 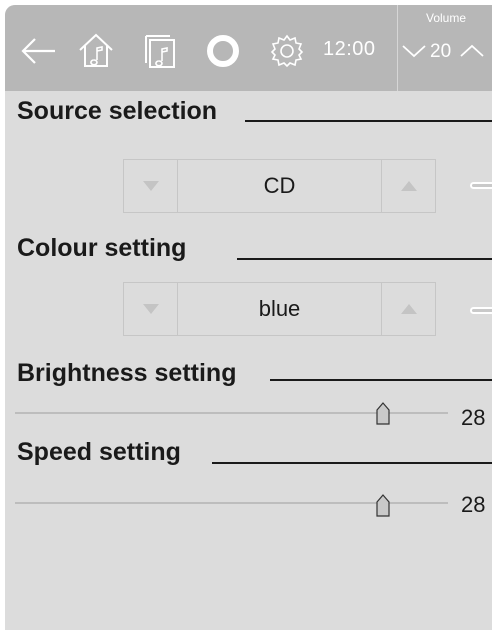 I want to click on source-selector: CD, so click(x=279, y=186).